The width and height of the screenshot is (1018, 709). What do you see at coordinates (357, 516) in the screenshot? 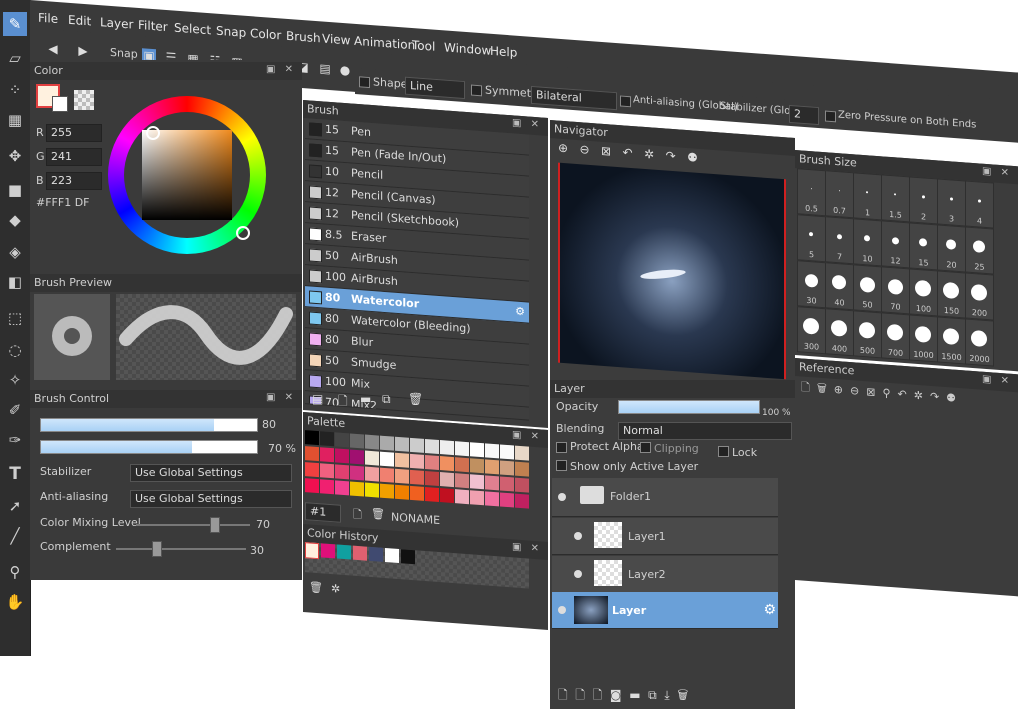
I see `new-palette-icon: 🗋` at bounding box center [357, 516].